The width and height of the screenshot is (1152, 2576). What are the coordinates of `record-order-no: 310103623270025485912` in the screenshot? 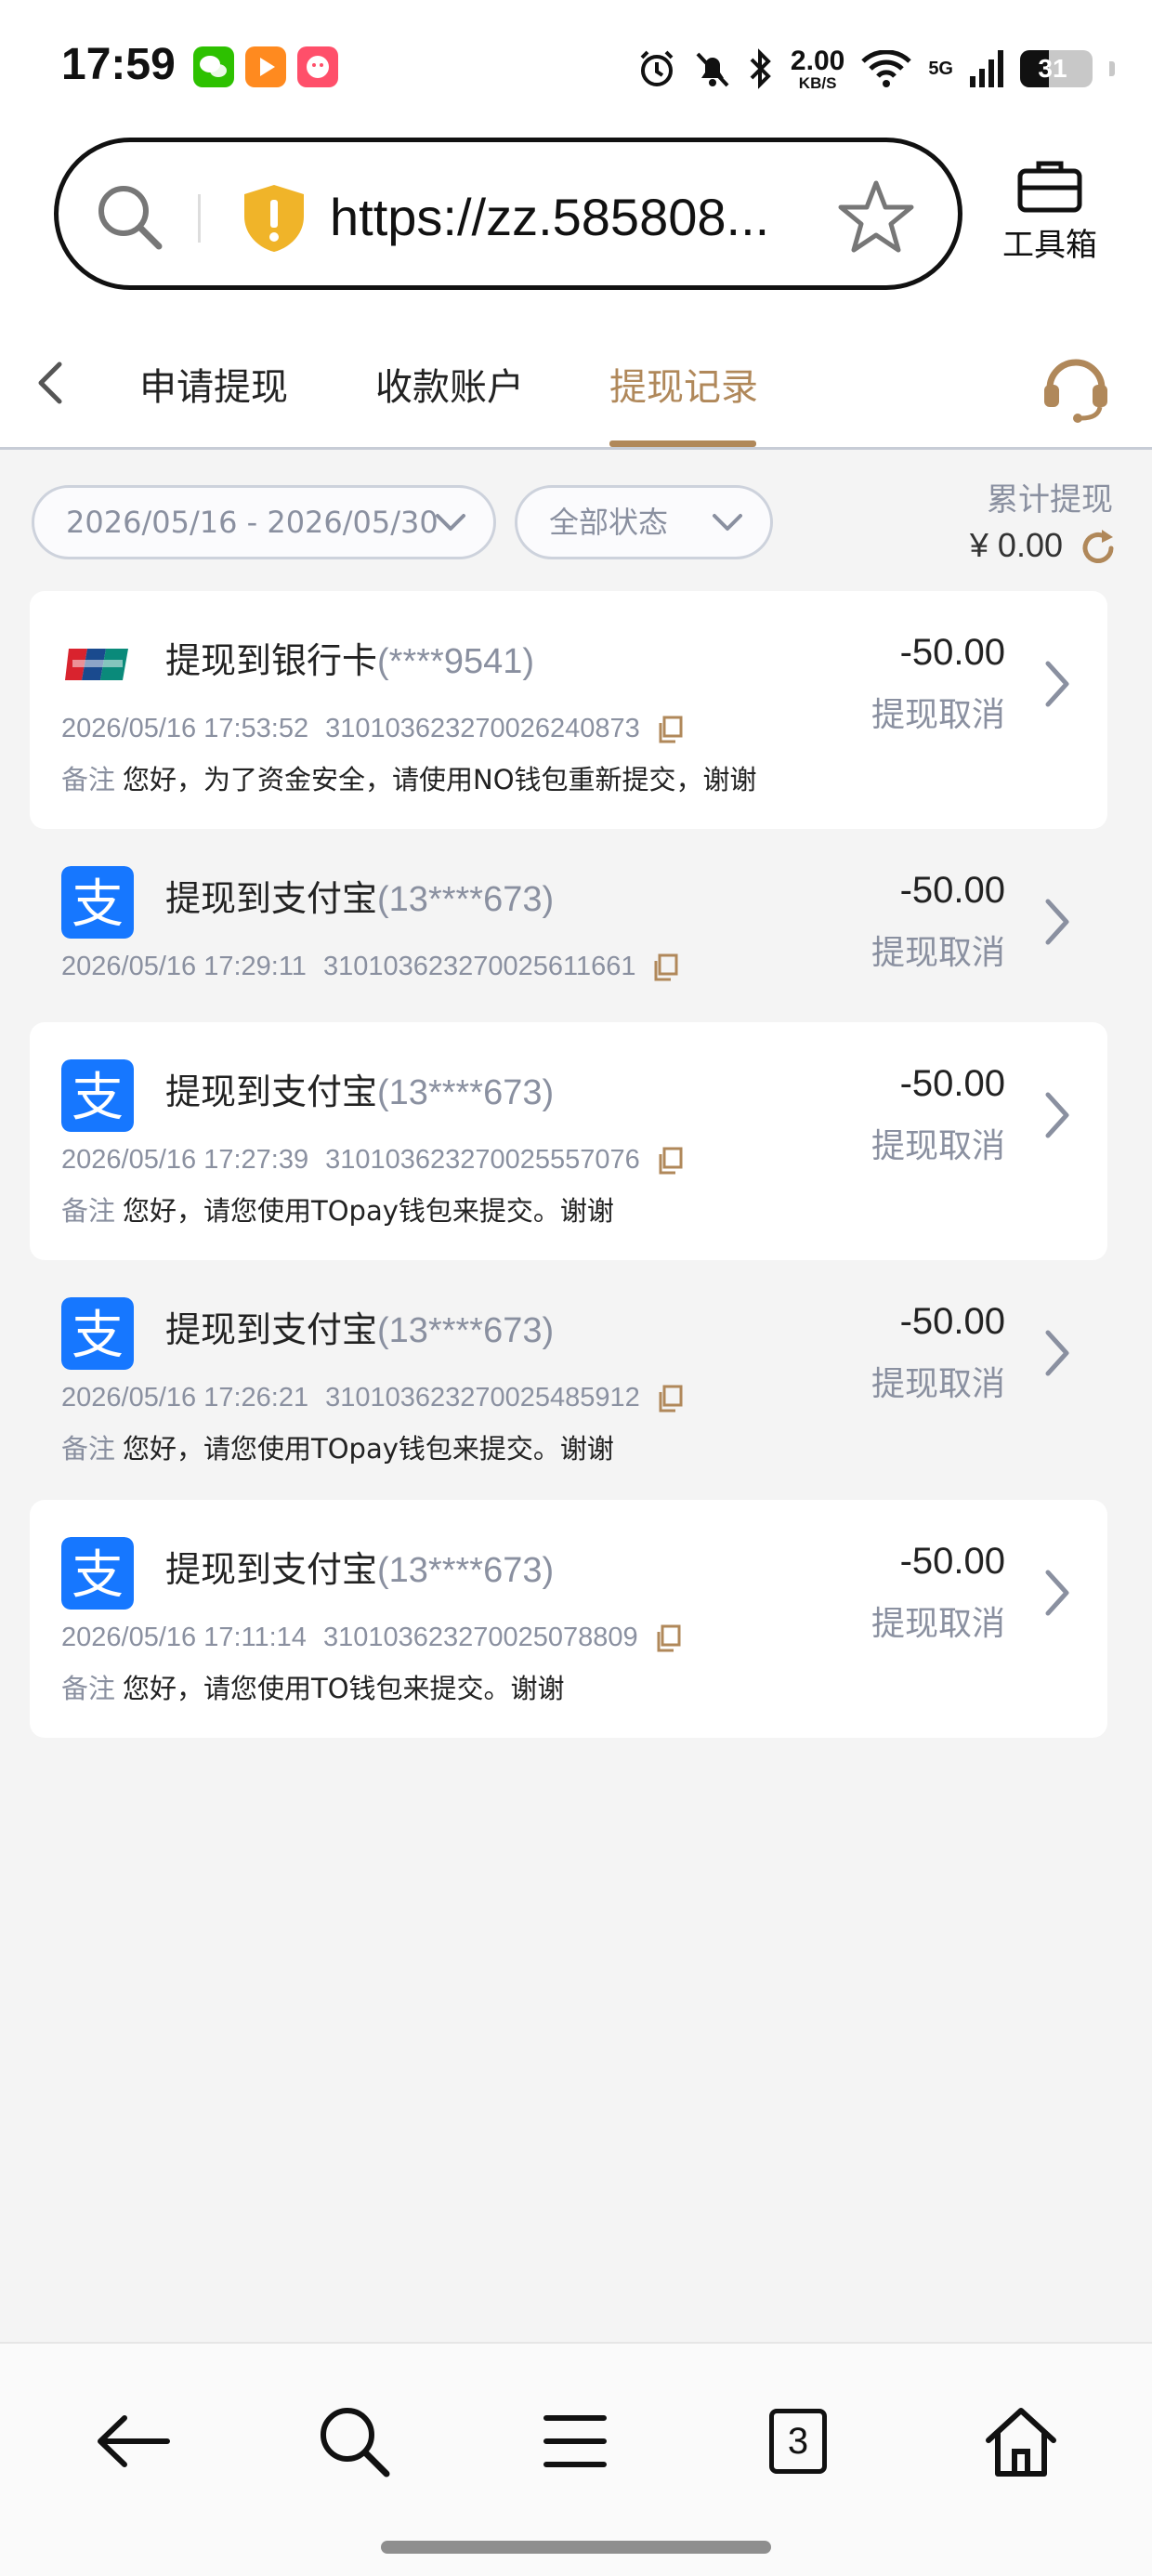 It's located at (483, 1398).